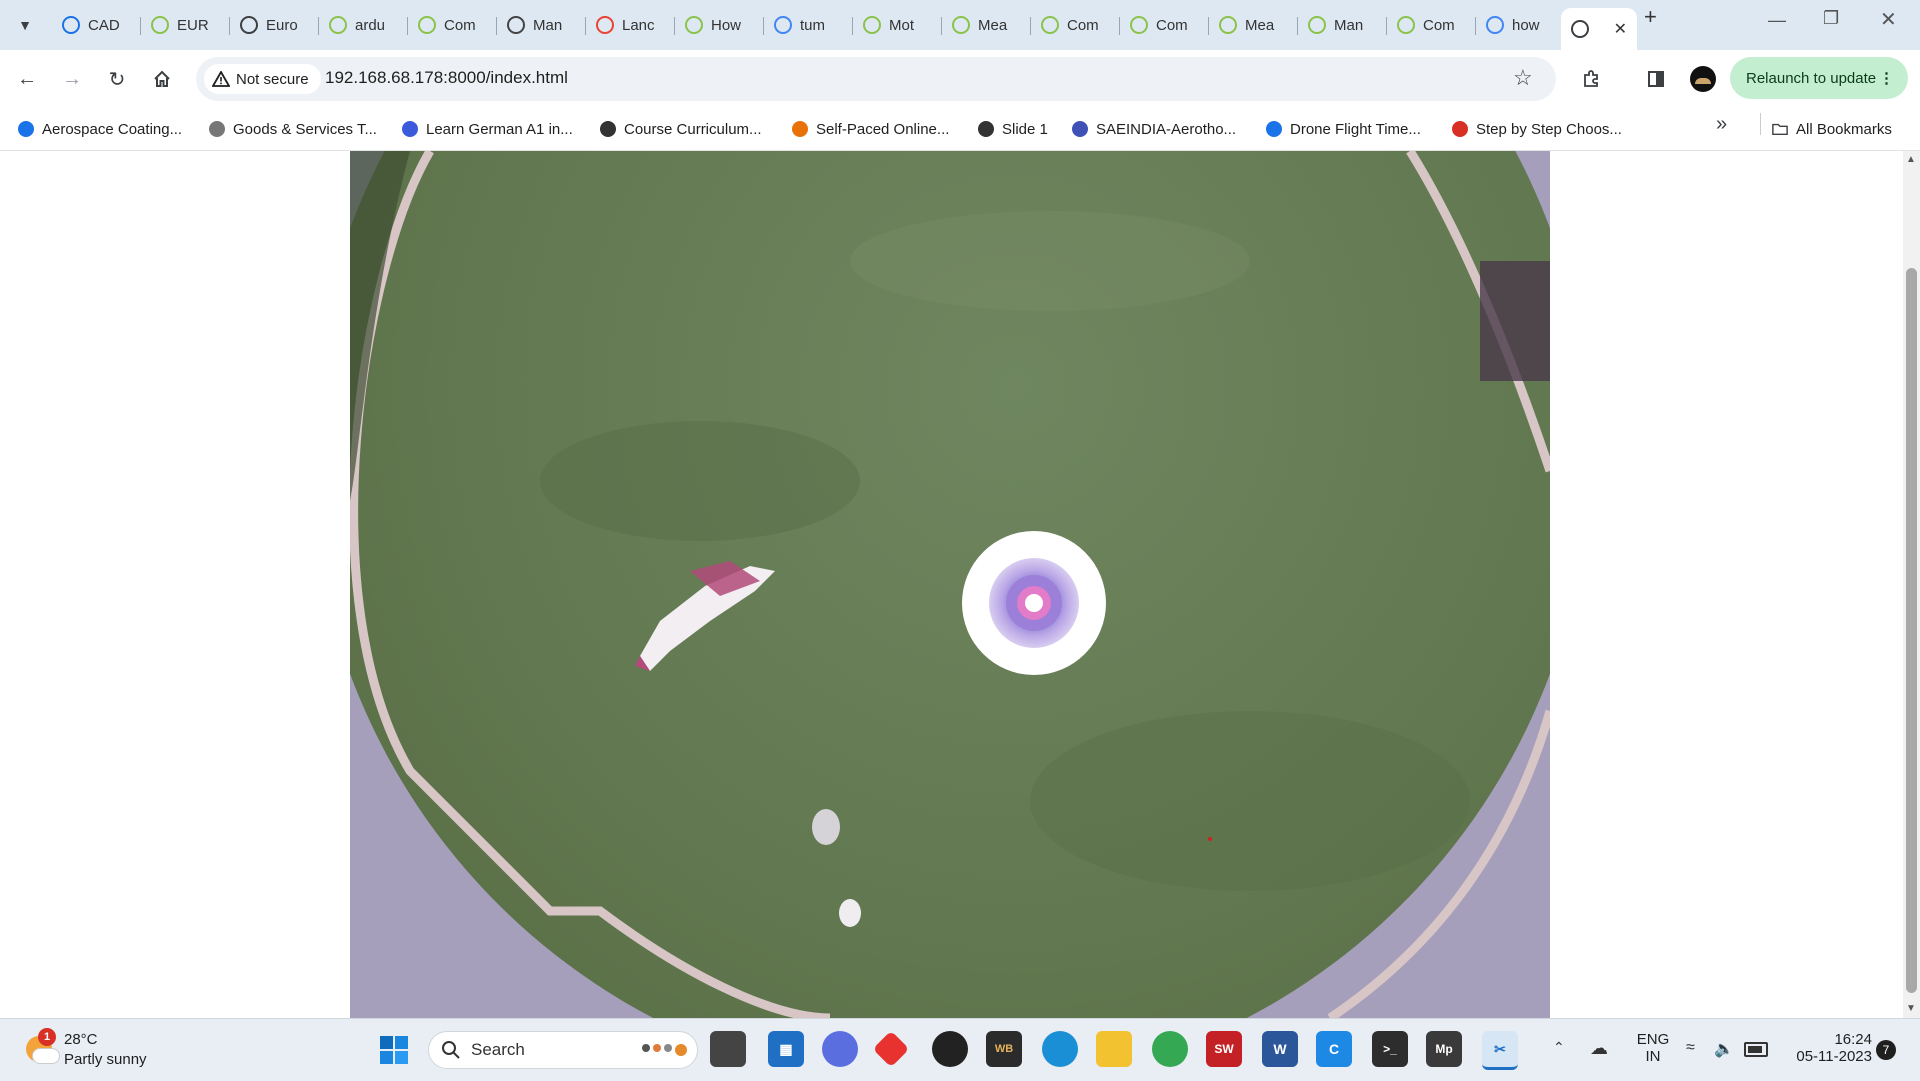 The width and height of the screenshot is (1920, 1081). I want to click on search-placeholder: Search, so click(498, 1049).